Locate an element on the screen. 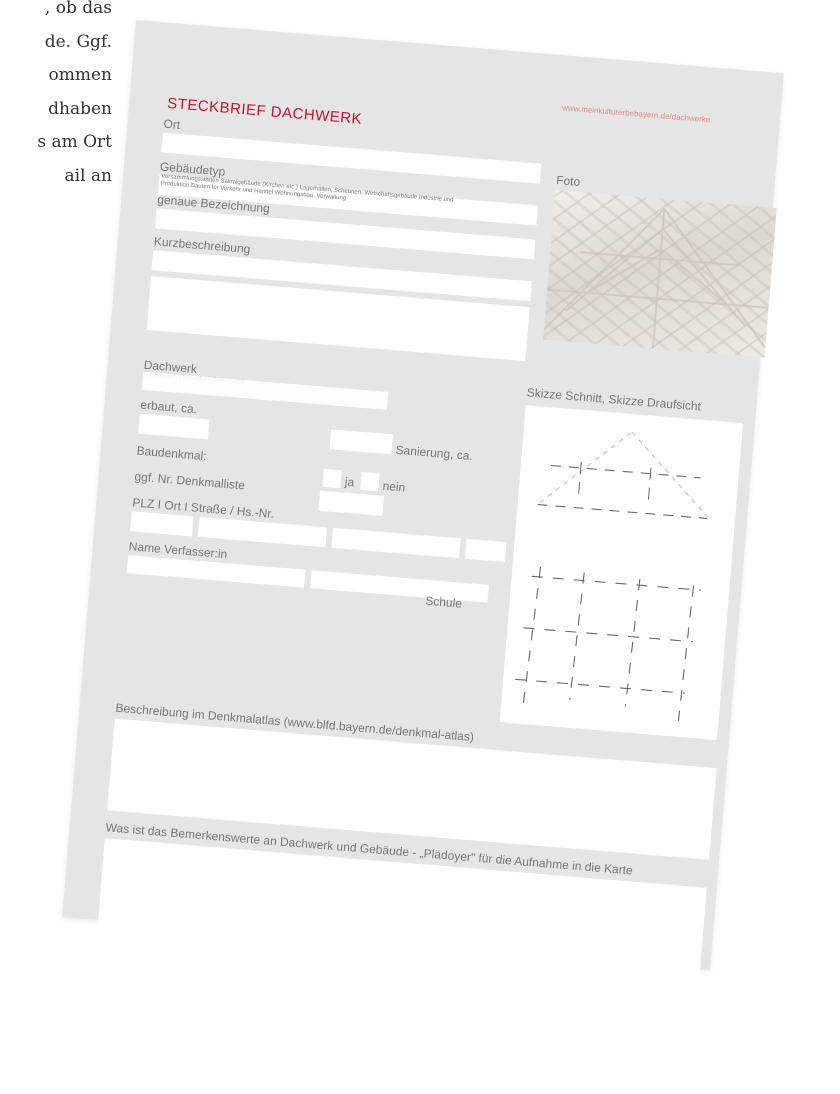 Image resolution: width=840 pixels, height=1094 pixels. nein-label: nein is located at coordinates (394, 486).